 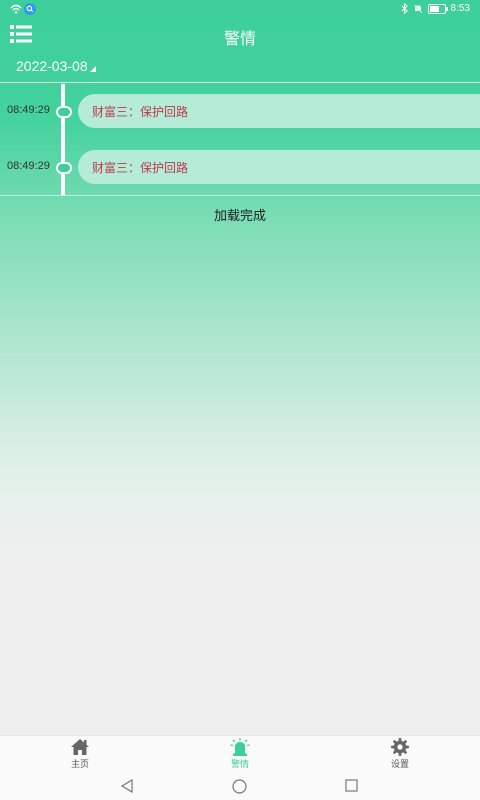 What do you see at coordinates (52, 66) in the screenshot?
I see `date-value: 2022-03-08` at bounding box center [52, 66].